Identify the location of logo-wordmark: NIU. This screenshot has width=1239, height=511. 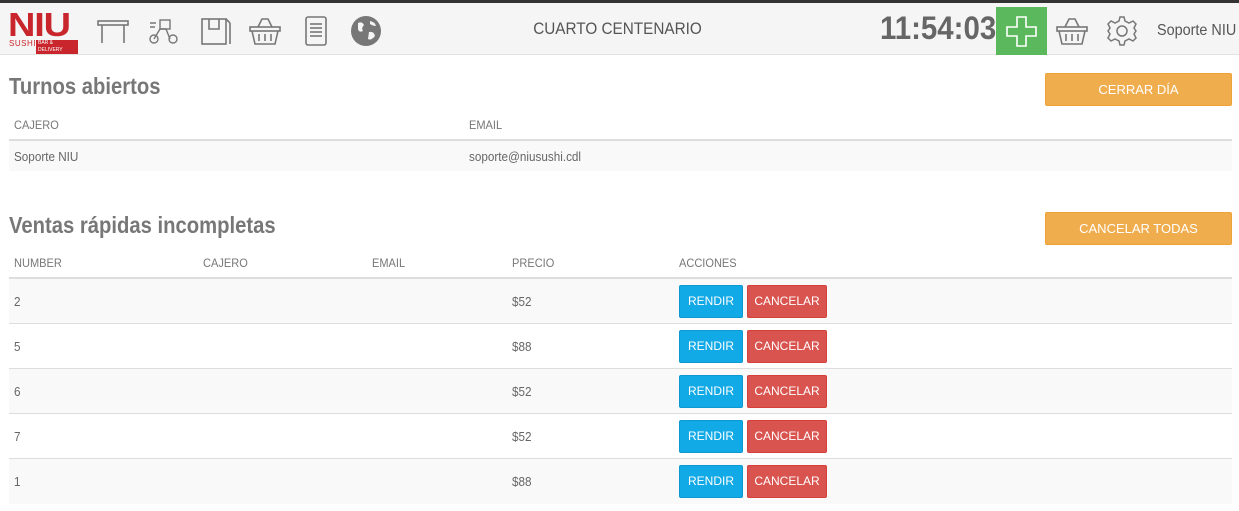
(39, 24).